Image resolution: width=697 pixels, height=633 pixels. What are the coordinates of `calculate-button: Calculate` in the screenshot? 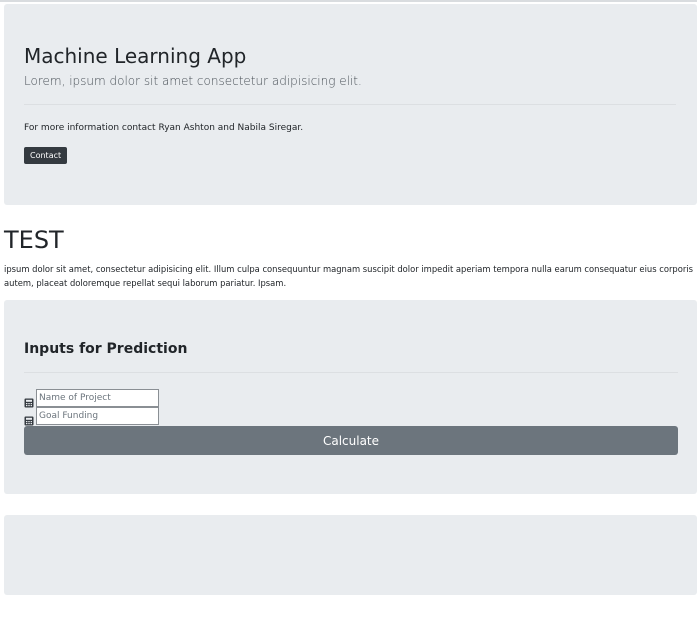 It's located at (351, 440).